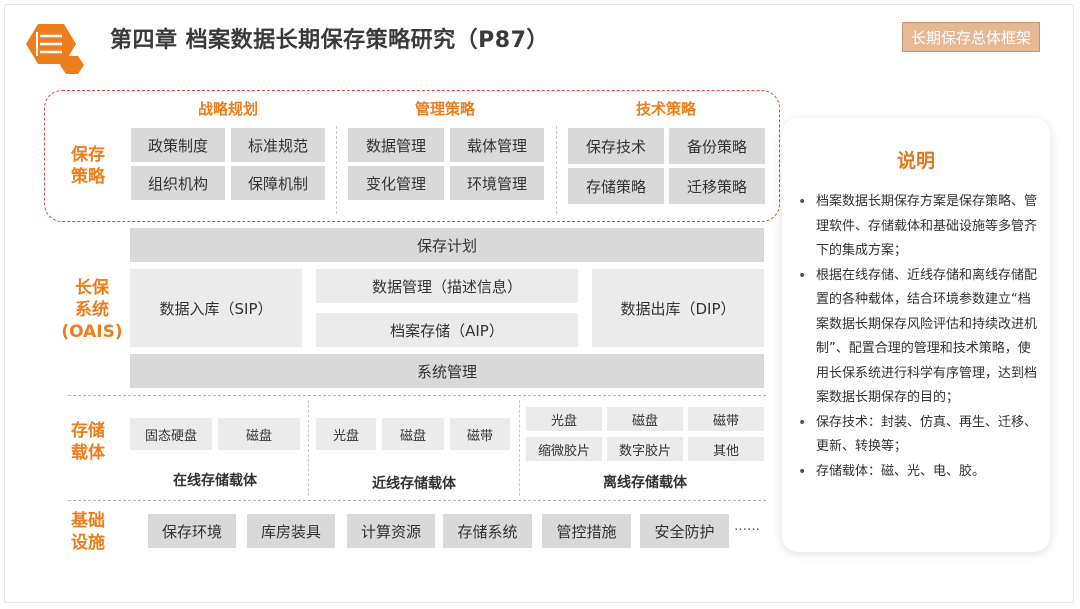 The height and width of the screenshot is (609, 1080). What do you see at coordinates (278, 145) in the screenshot?
I see `strategy-item: 标准规范` at bounding box center [278, 145].